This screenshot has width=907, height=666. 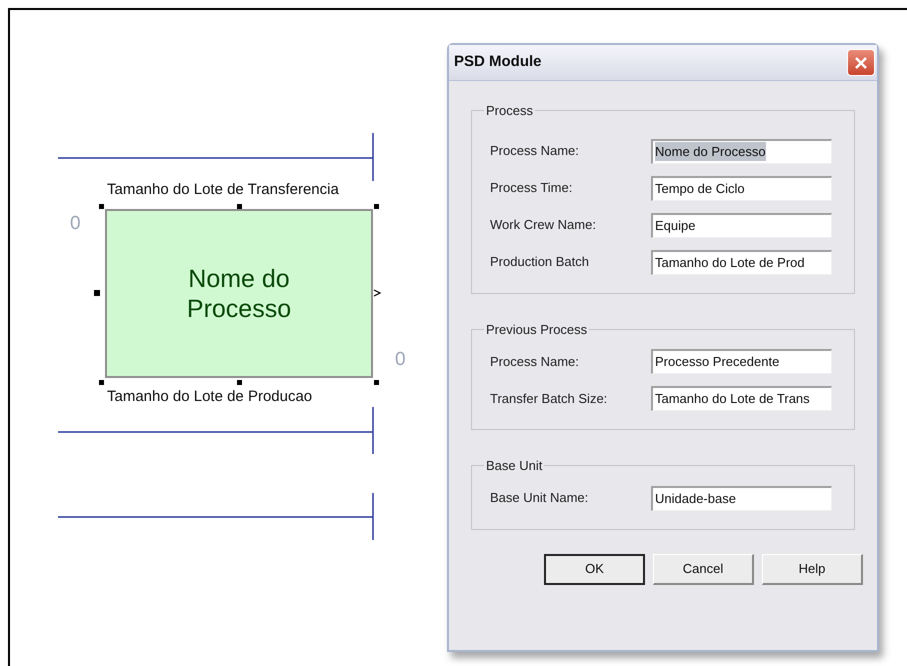 I want to click on close-icon, so click(x=861, y=63).